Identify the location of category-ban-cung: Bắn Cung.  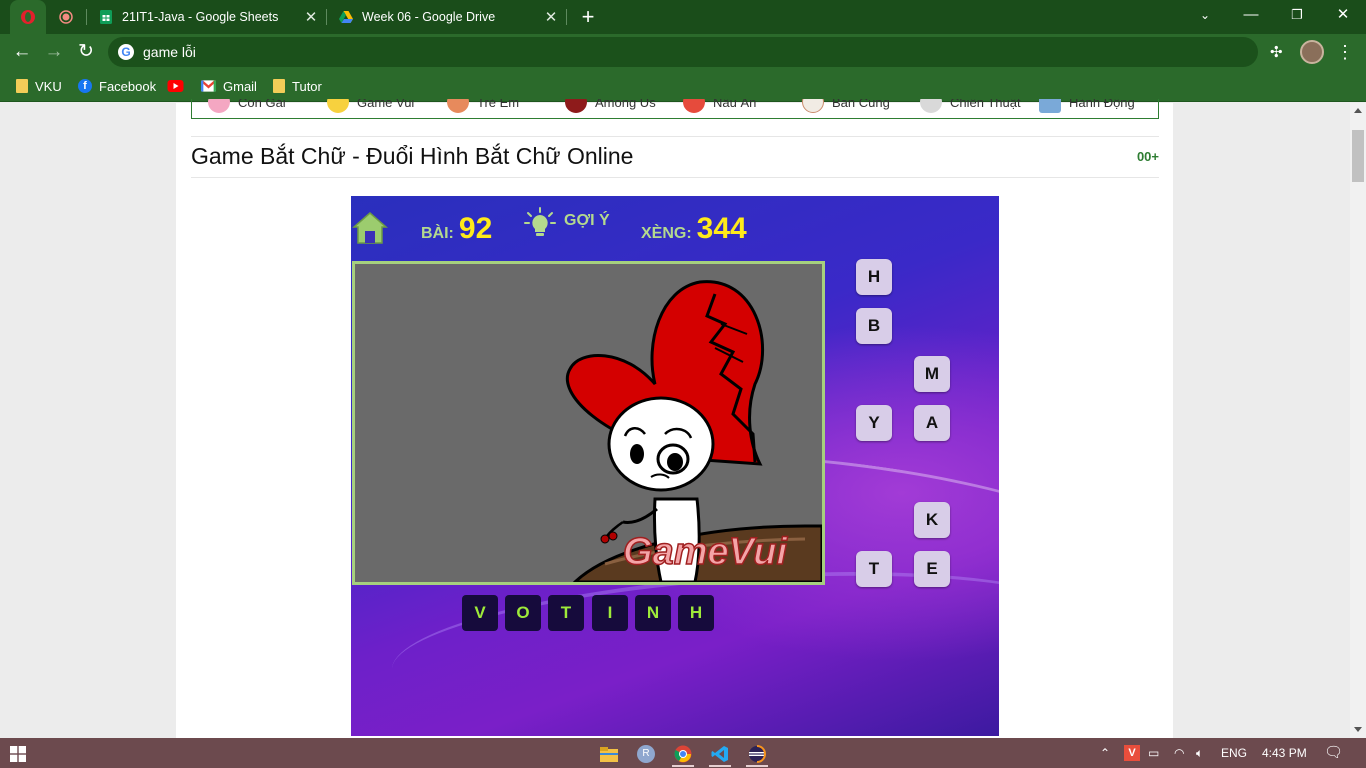
(846, 106).